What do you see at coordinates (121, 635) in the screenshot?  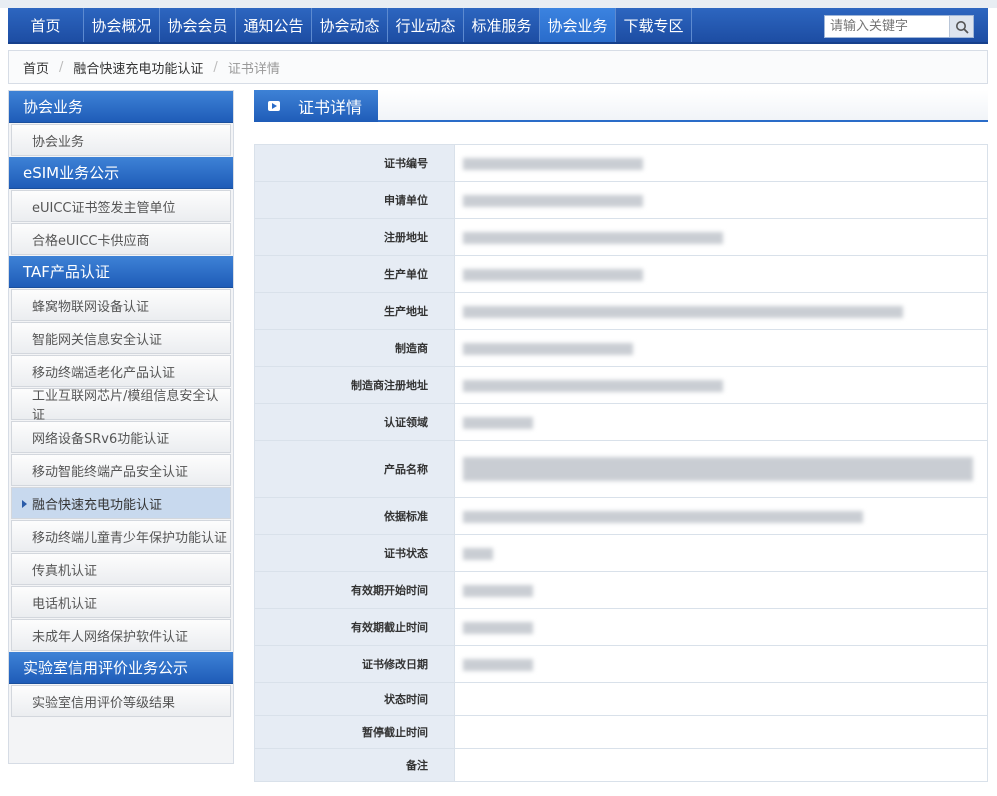 I see `sidebar-item: 未成年人网络保护软件认证` at bounding box center [121, 635].